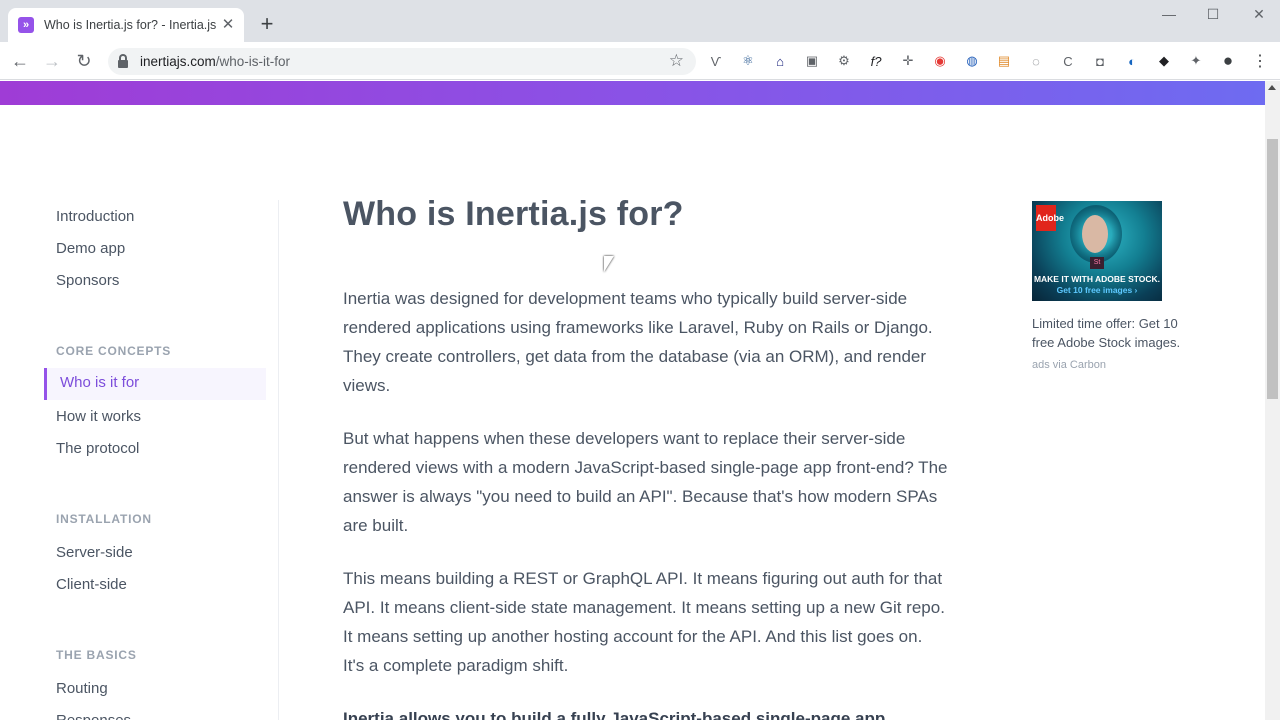  What do you see at coordinates (130, 25) in the screenshot?
I see `tab-title: Who is Inertia.js for? - Inertia.js` at bounding box center [130, 25].